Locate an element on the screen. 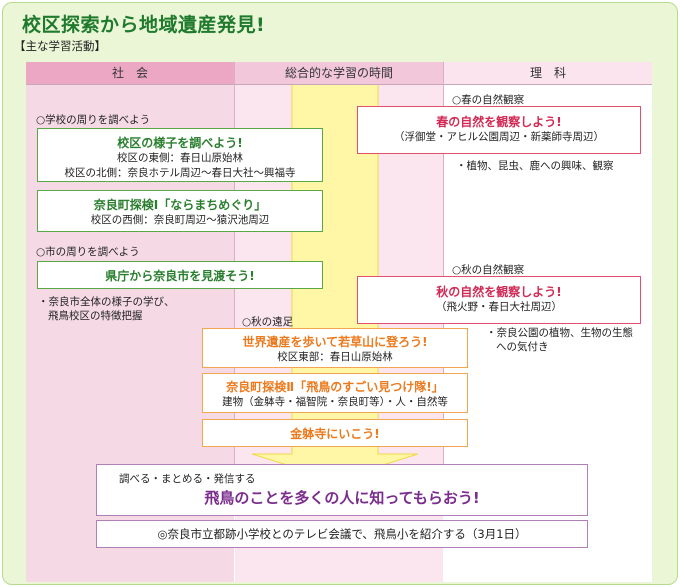 This screenshot has width=680, height=587. note-line: への気付き is located at coordinates (522, 347).